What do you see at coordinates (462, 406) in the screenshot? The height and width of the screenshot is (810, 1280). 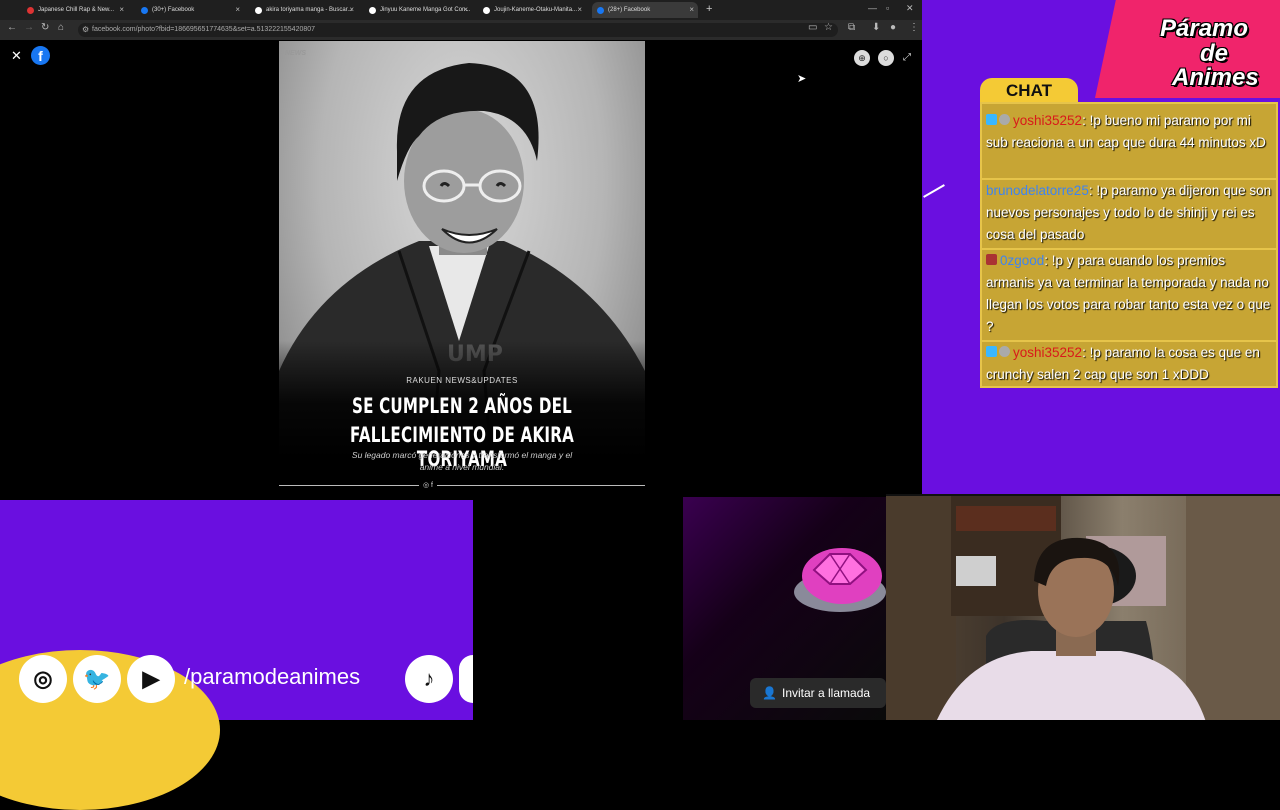 I see `post-headline-line1: SE CUMPLEN 2 AÑOS DEL` at bounding box center [462, 406].